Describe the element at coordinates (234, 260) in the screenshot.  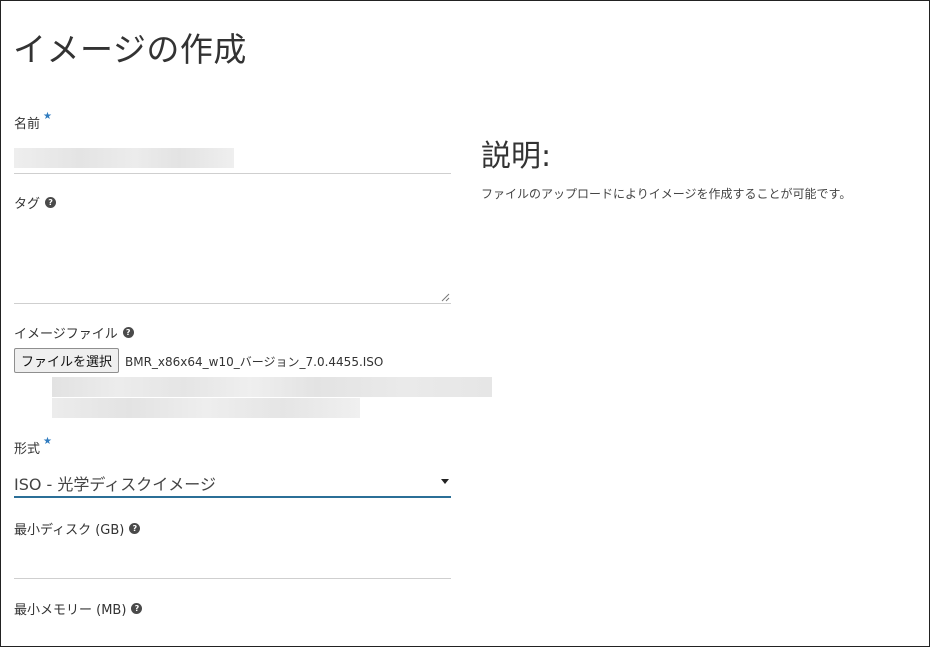
I see `tags-textarea` at that location.